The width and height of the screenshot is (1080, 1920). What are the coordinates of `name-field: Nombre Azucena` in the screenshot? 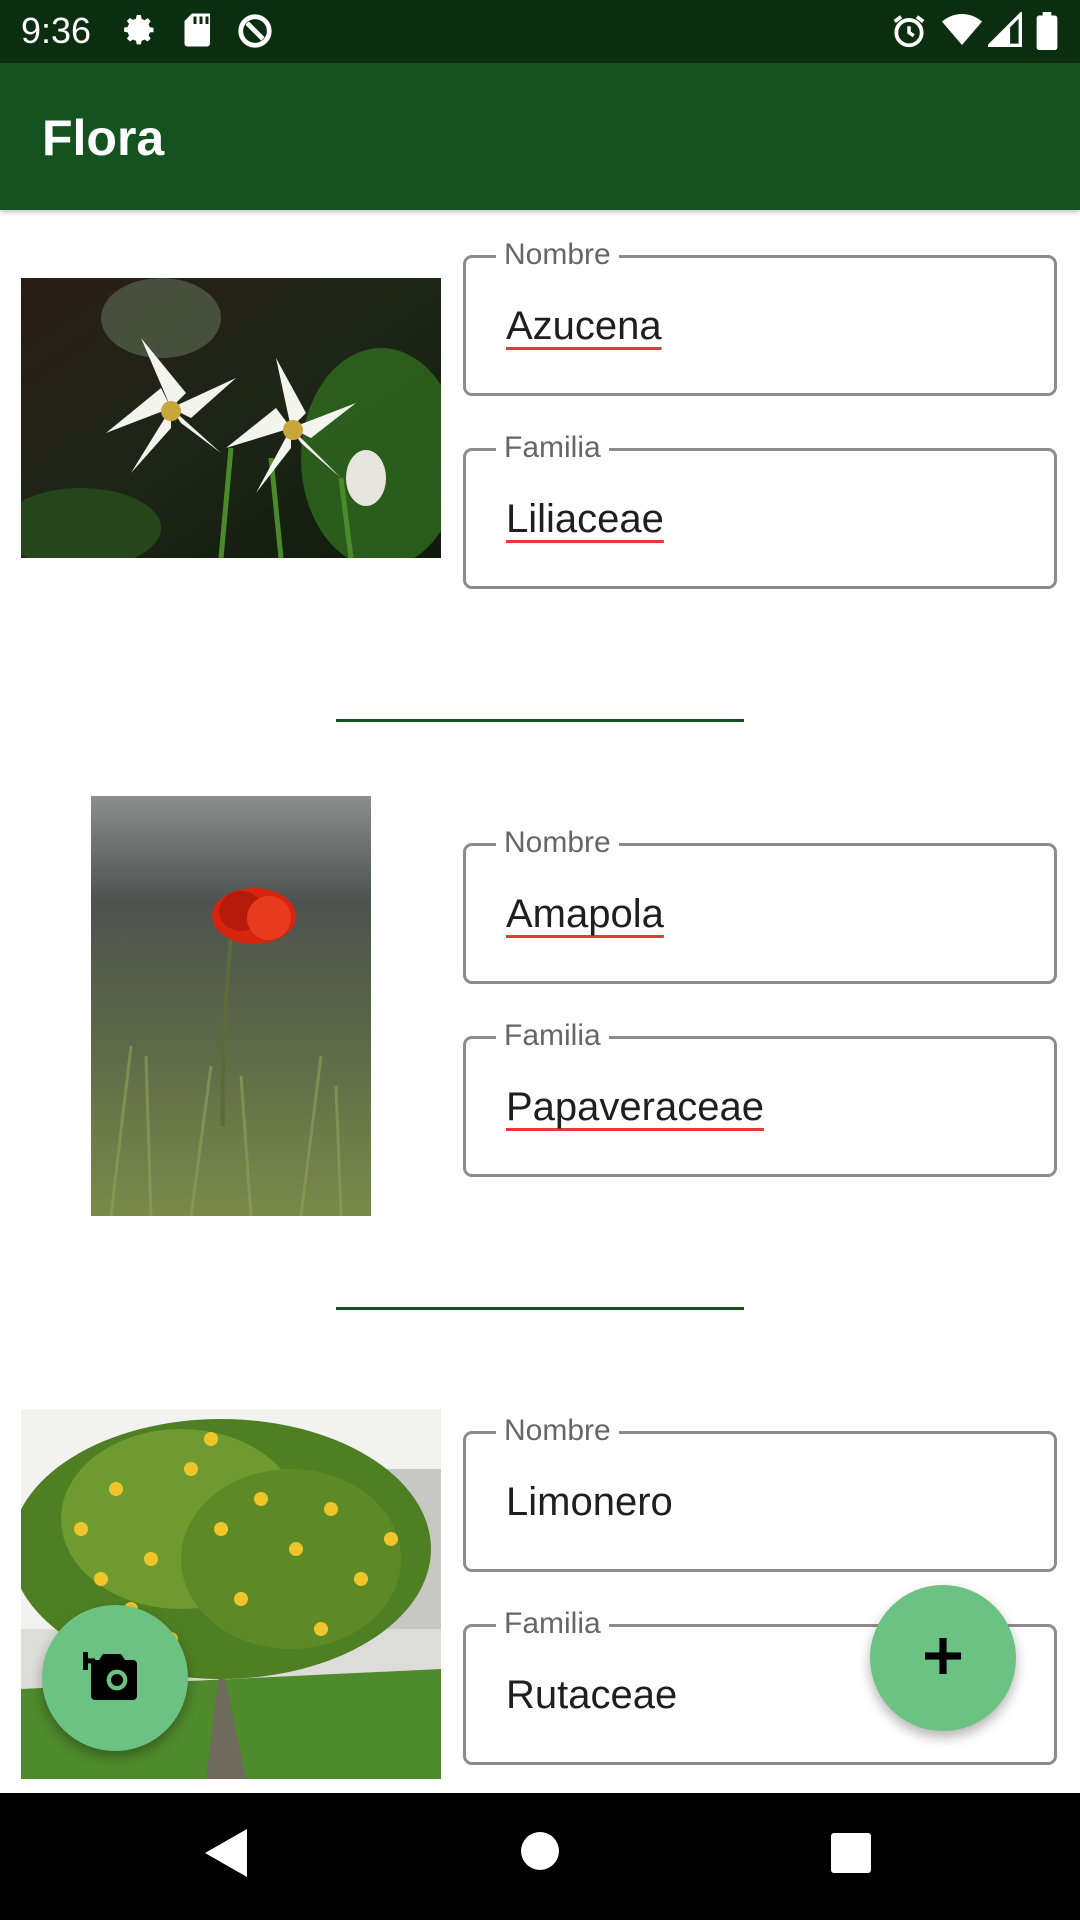 It's located at (760, 316).